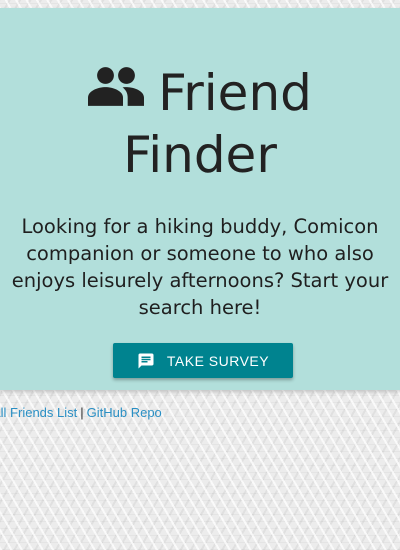 This screenshot has width=400, height=550. What do you see at coordinates (218, 360) in the screenshot?
I see `take-survey-label: TAKE SURVEY` at bounding box center [218, 360].